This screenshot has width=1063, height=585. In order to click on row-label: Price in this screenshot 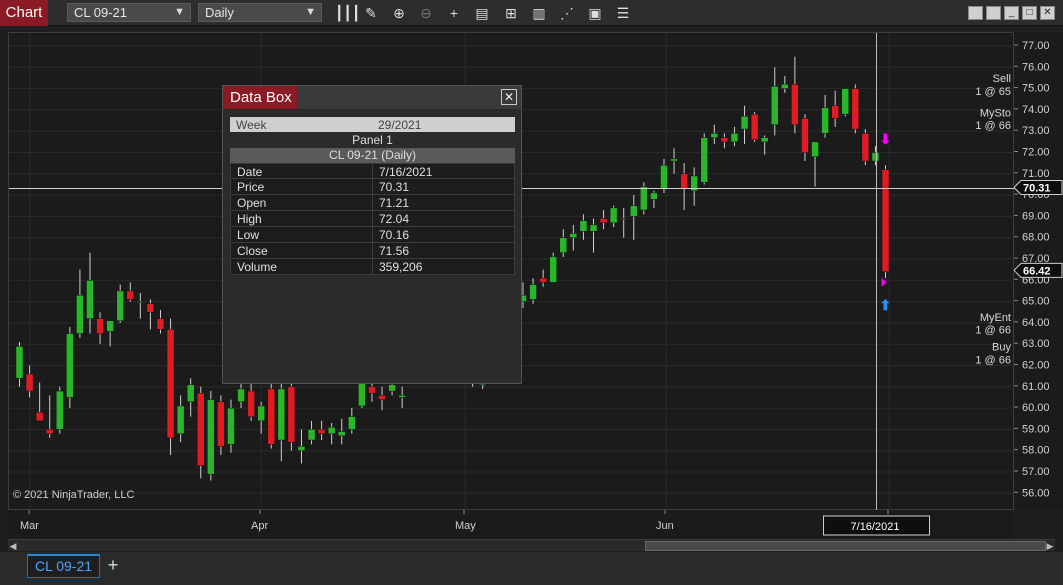, I will do `click(251, 187)`.